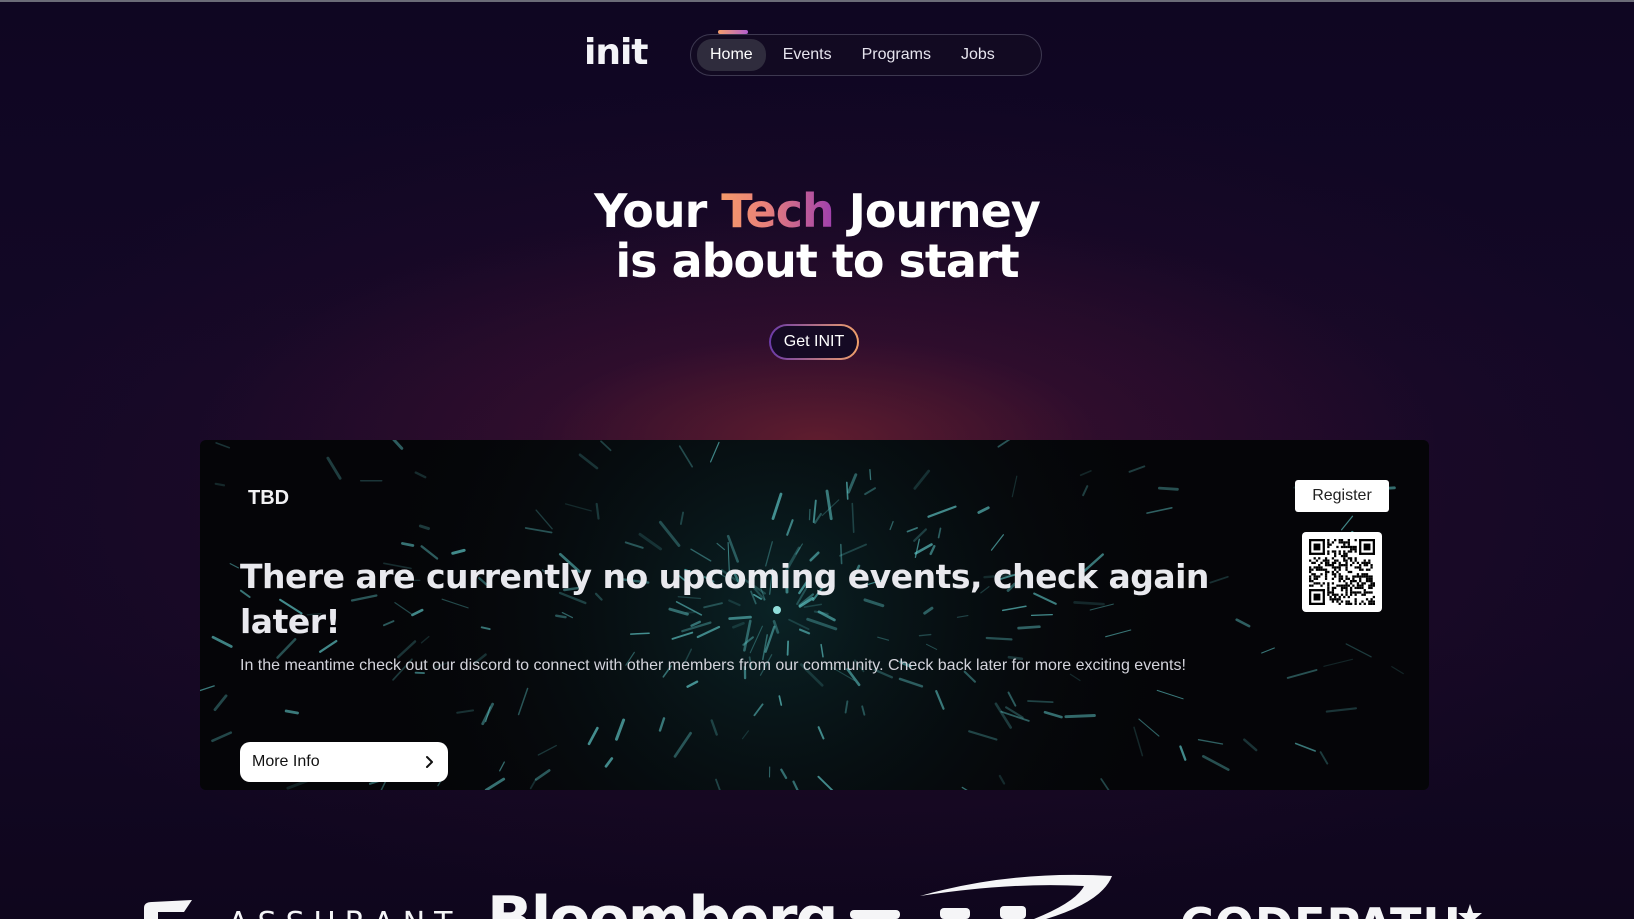  Describe the element at coordinates (985, 895) in the screenshot. I see `sponsor-swoosh-logo-icon` at that location.